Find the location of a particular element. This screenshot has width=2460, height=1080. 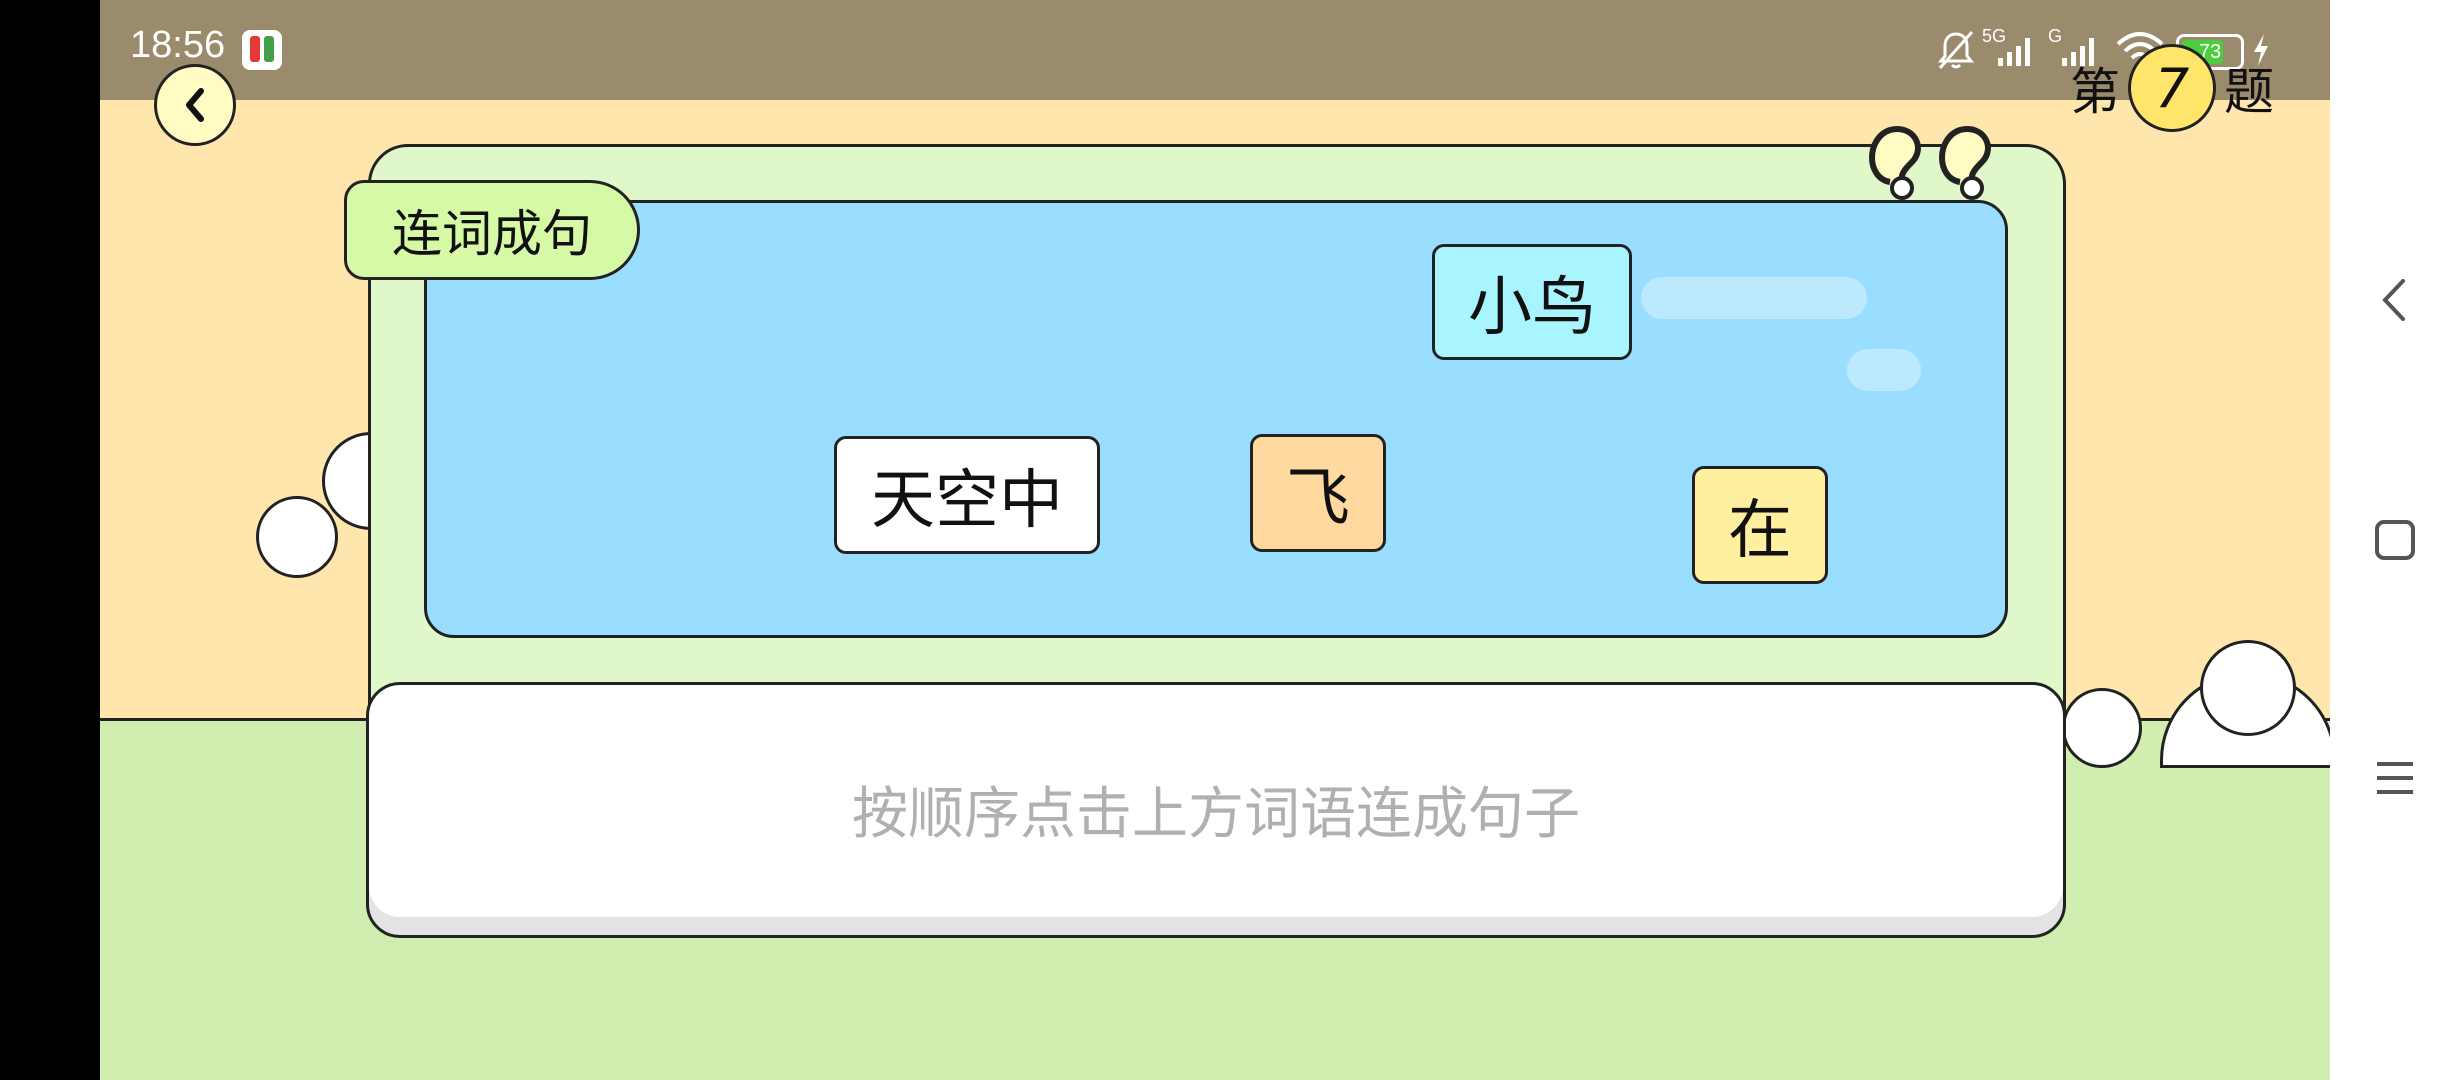

cloud-right-small is located at coordinates (2102, 728).